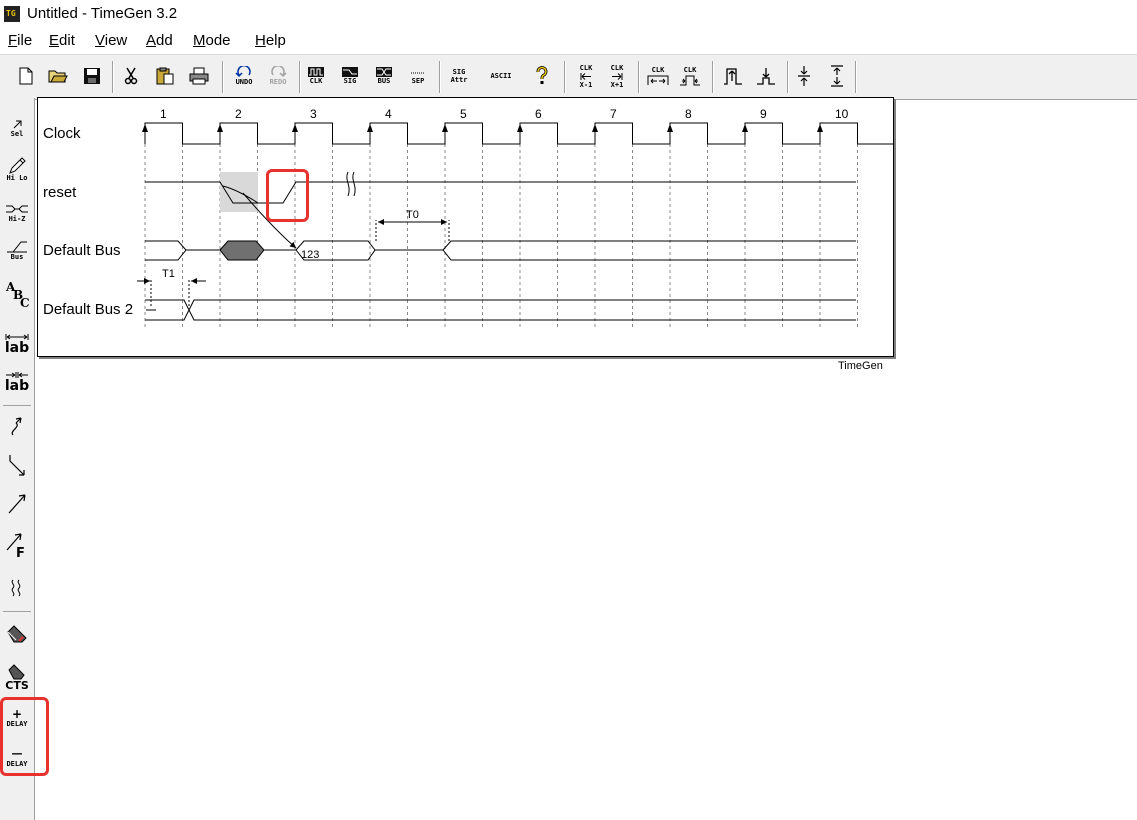 The height and width of the screenshot is (820, 1137). What do you see at coordinates (182, 250) in the screenshot?
I see `default-bus-start` at bounding box center [182, 250].